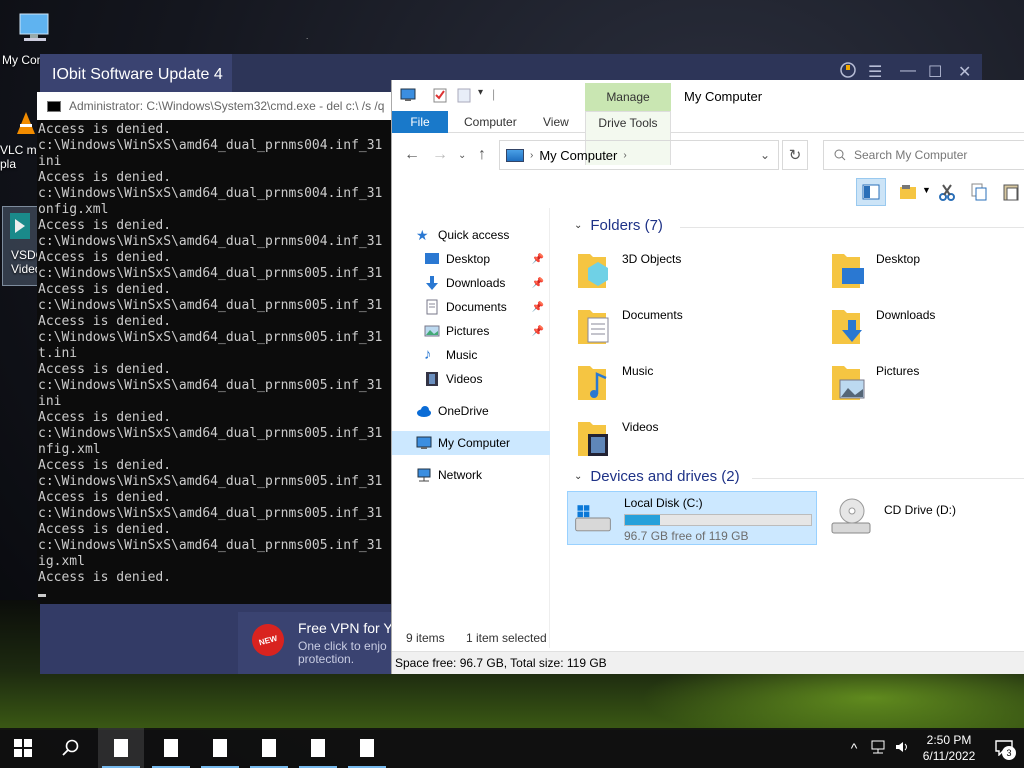 The image size is (1024, 768). Describe the element at coordinates (708, 639) in the screenshot. I see `status-bar: 9 items 1 item selected` at that location.